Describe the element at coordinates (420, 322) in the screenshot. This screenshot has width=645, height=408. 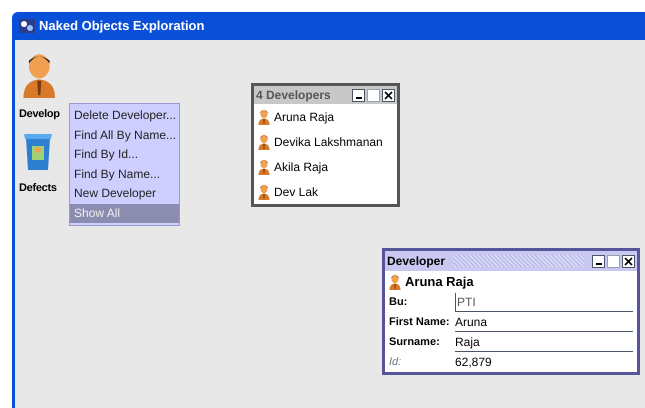
I see `field-label: First Name:` at that location.